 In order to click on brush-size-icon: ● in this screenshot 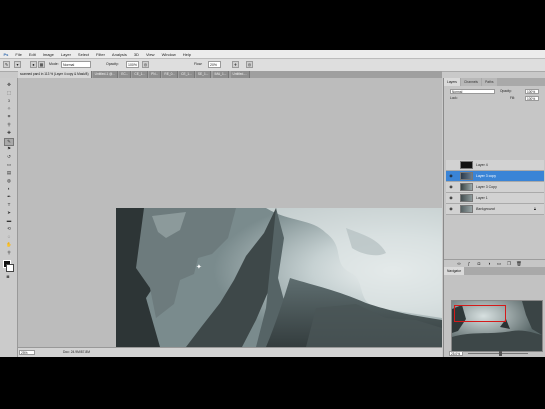, I will do `click(33, 64)`.